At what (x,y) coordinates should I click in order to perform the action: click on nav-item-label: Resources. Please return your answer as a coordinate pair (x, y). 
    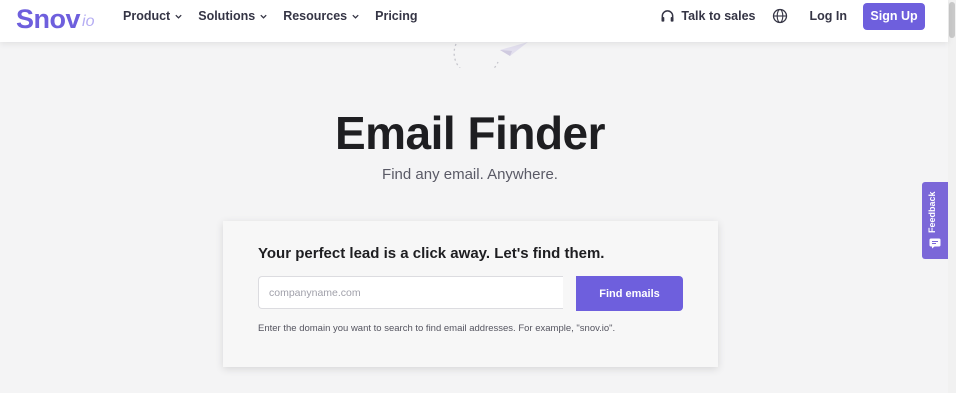
    Looking at the image, I should click on (315, 16).